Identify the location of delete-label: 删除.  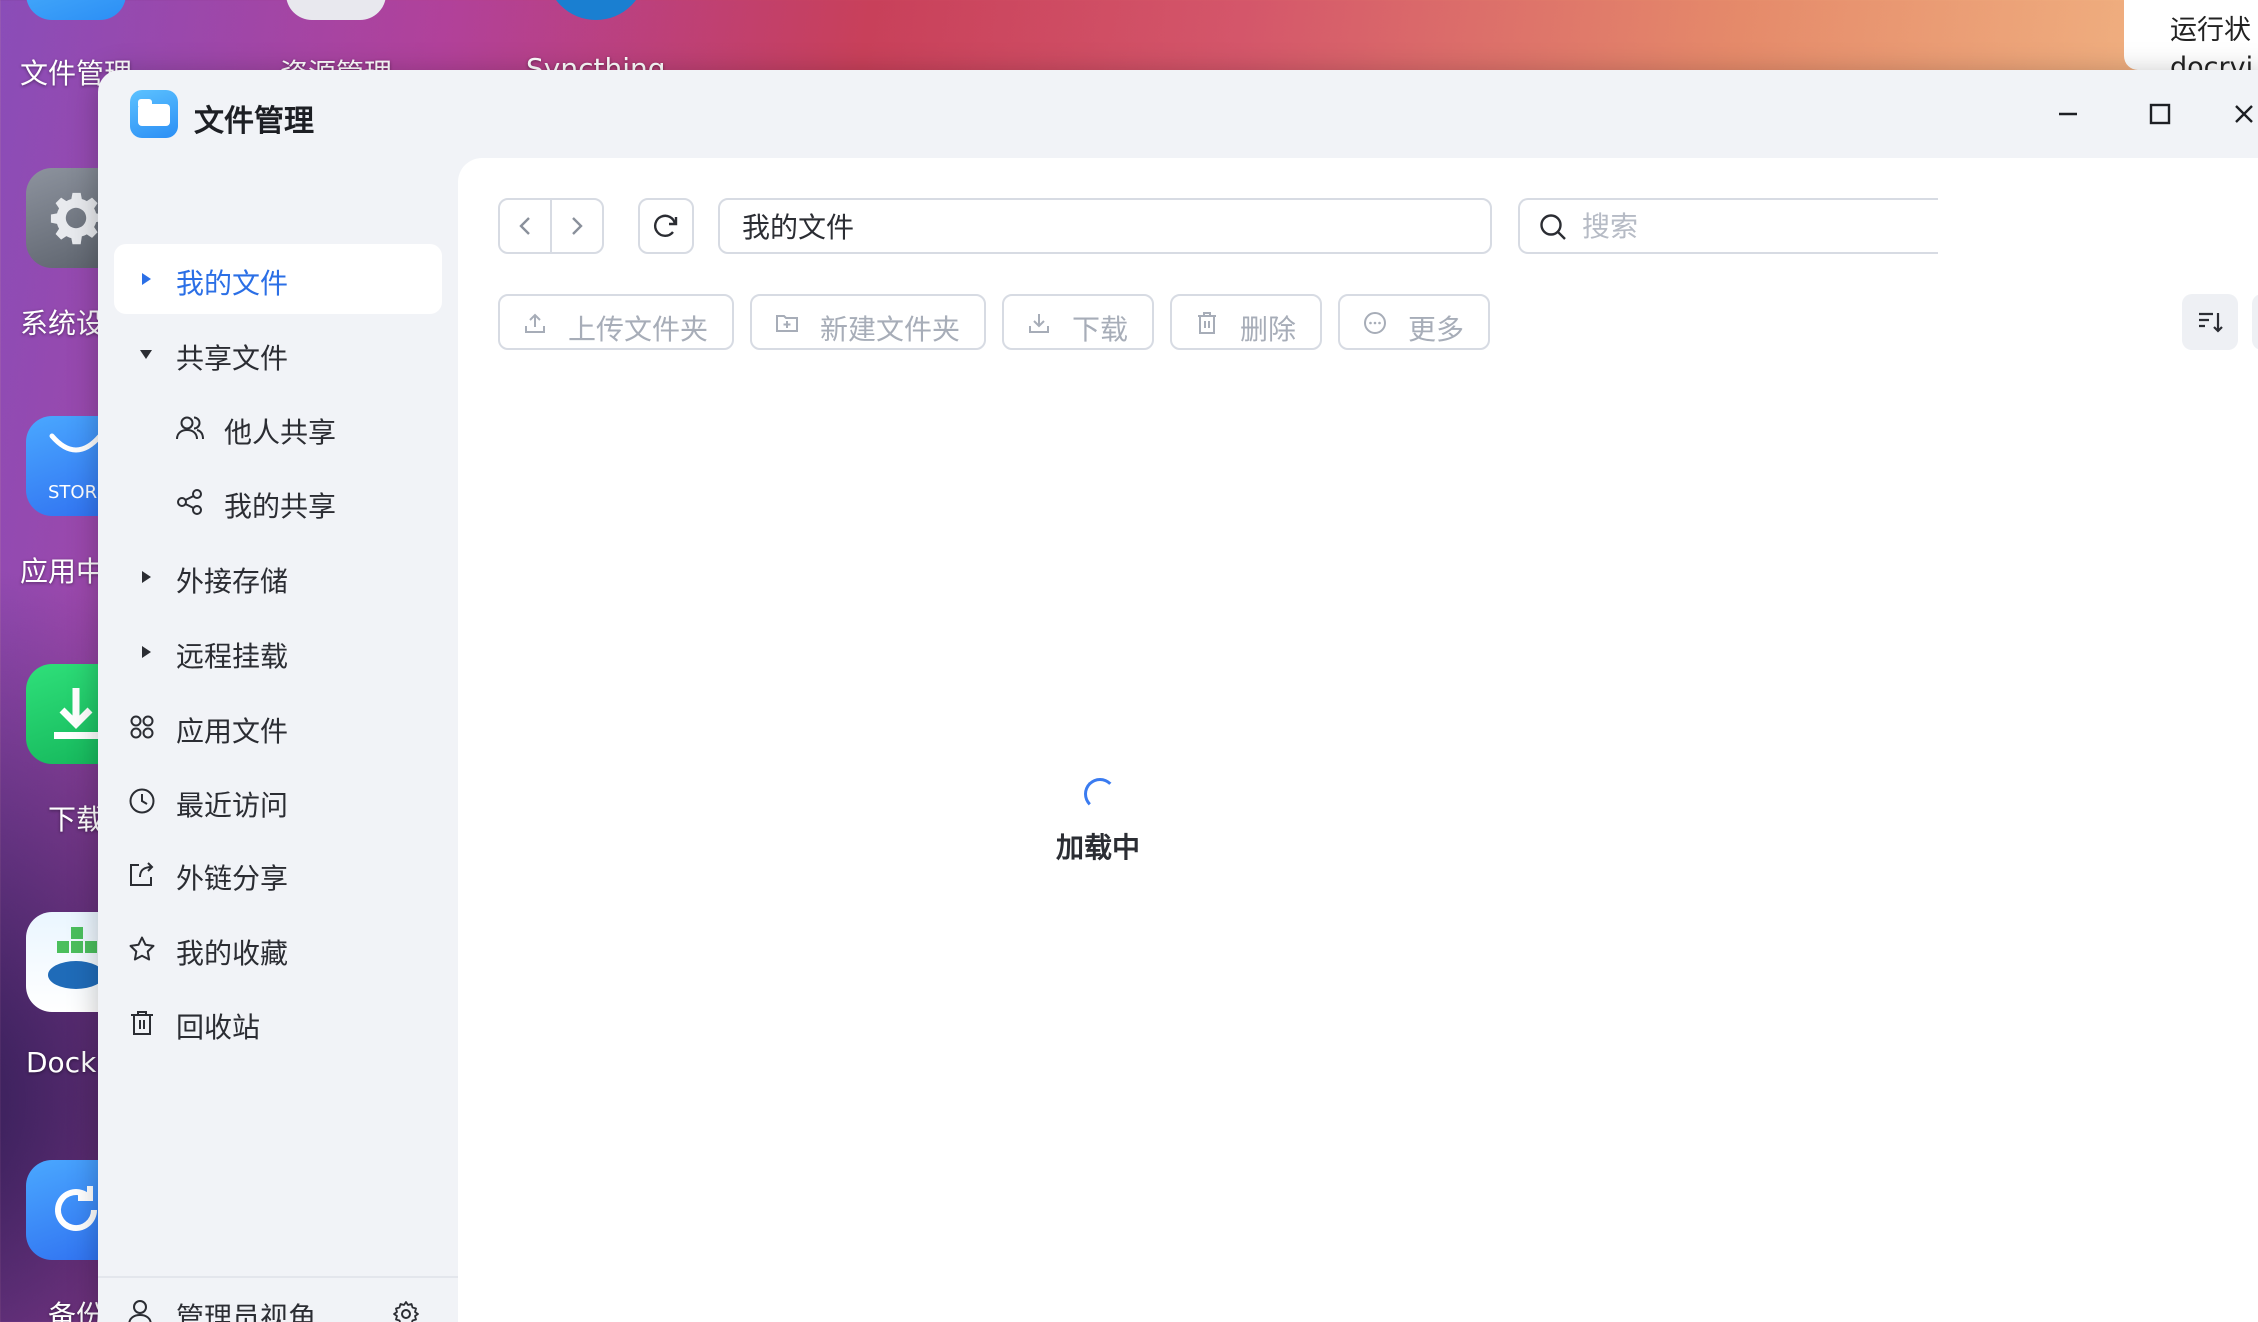
(1268, 329).